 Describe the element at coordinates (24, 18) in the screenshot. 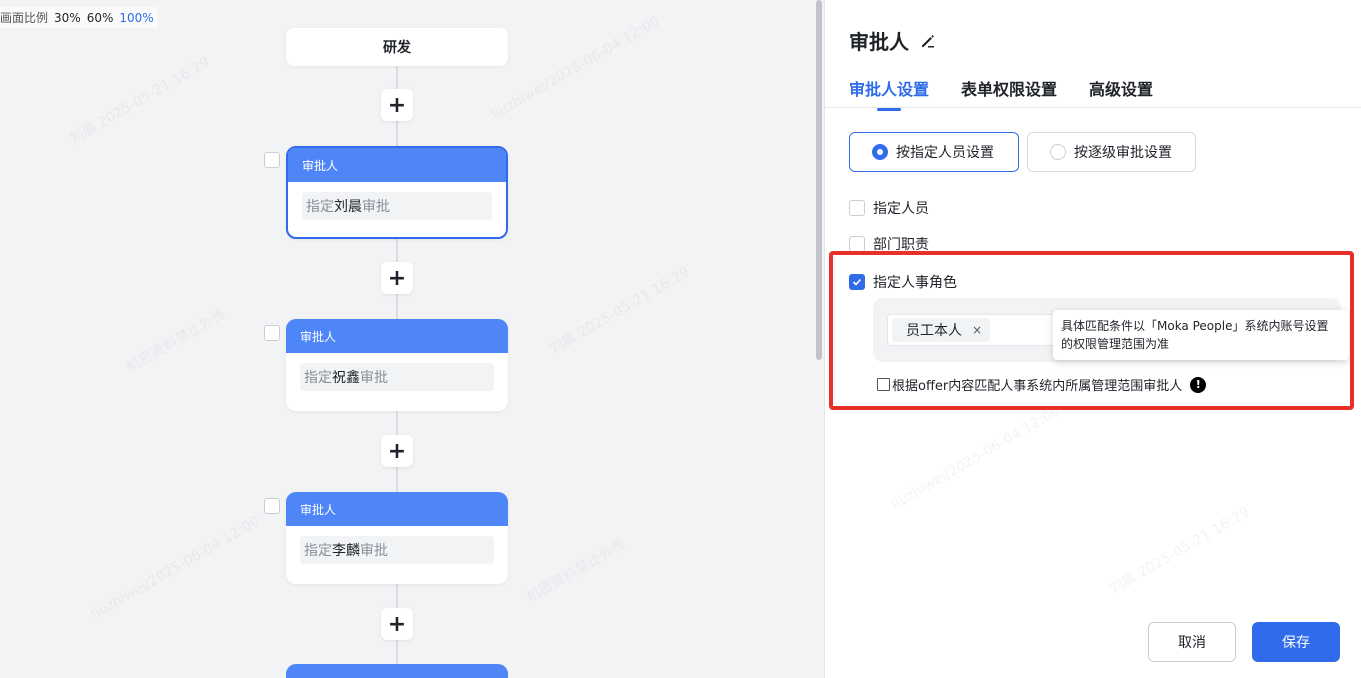

I see `zoom-label: 画面比例` at that location.